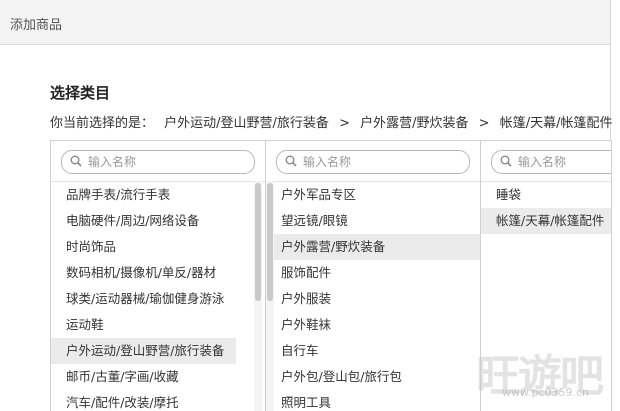 This screenshot has width=620, height=411. What do you see at coordinates (373, 299) in the screenshot?
I see `category-item: 户外服装` at bounding box center [373, 299].